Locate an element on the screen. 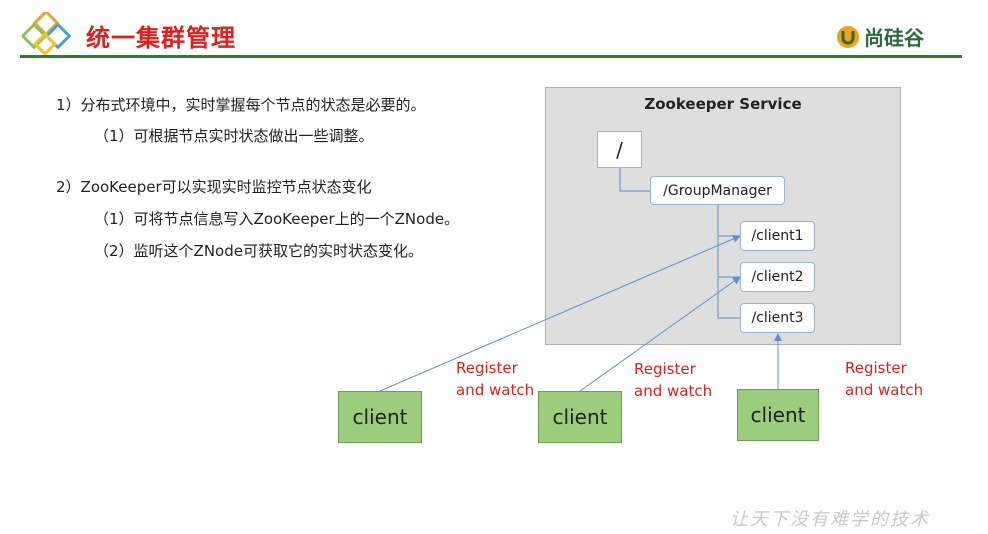 The width and height of the screenshot is (988, 534). bullet-2-sub-1: （1）可将节点信息写入ZooKeeper上的一个ZNode。 is located at coordinates (277, 219).